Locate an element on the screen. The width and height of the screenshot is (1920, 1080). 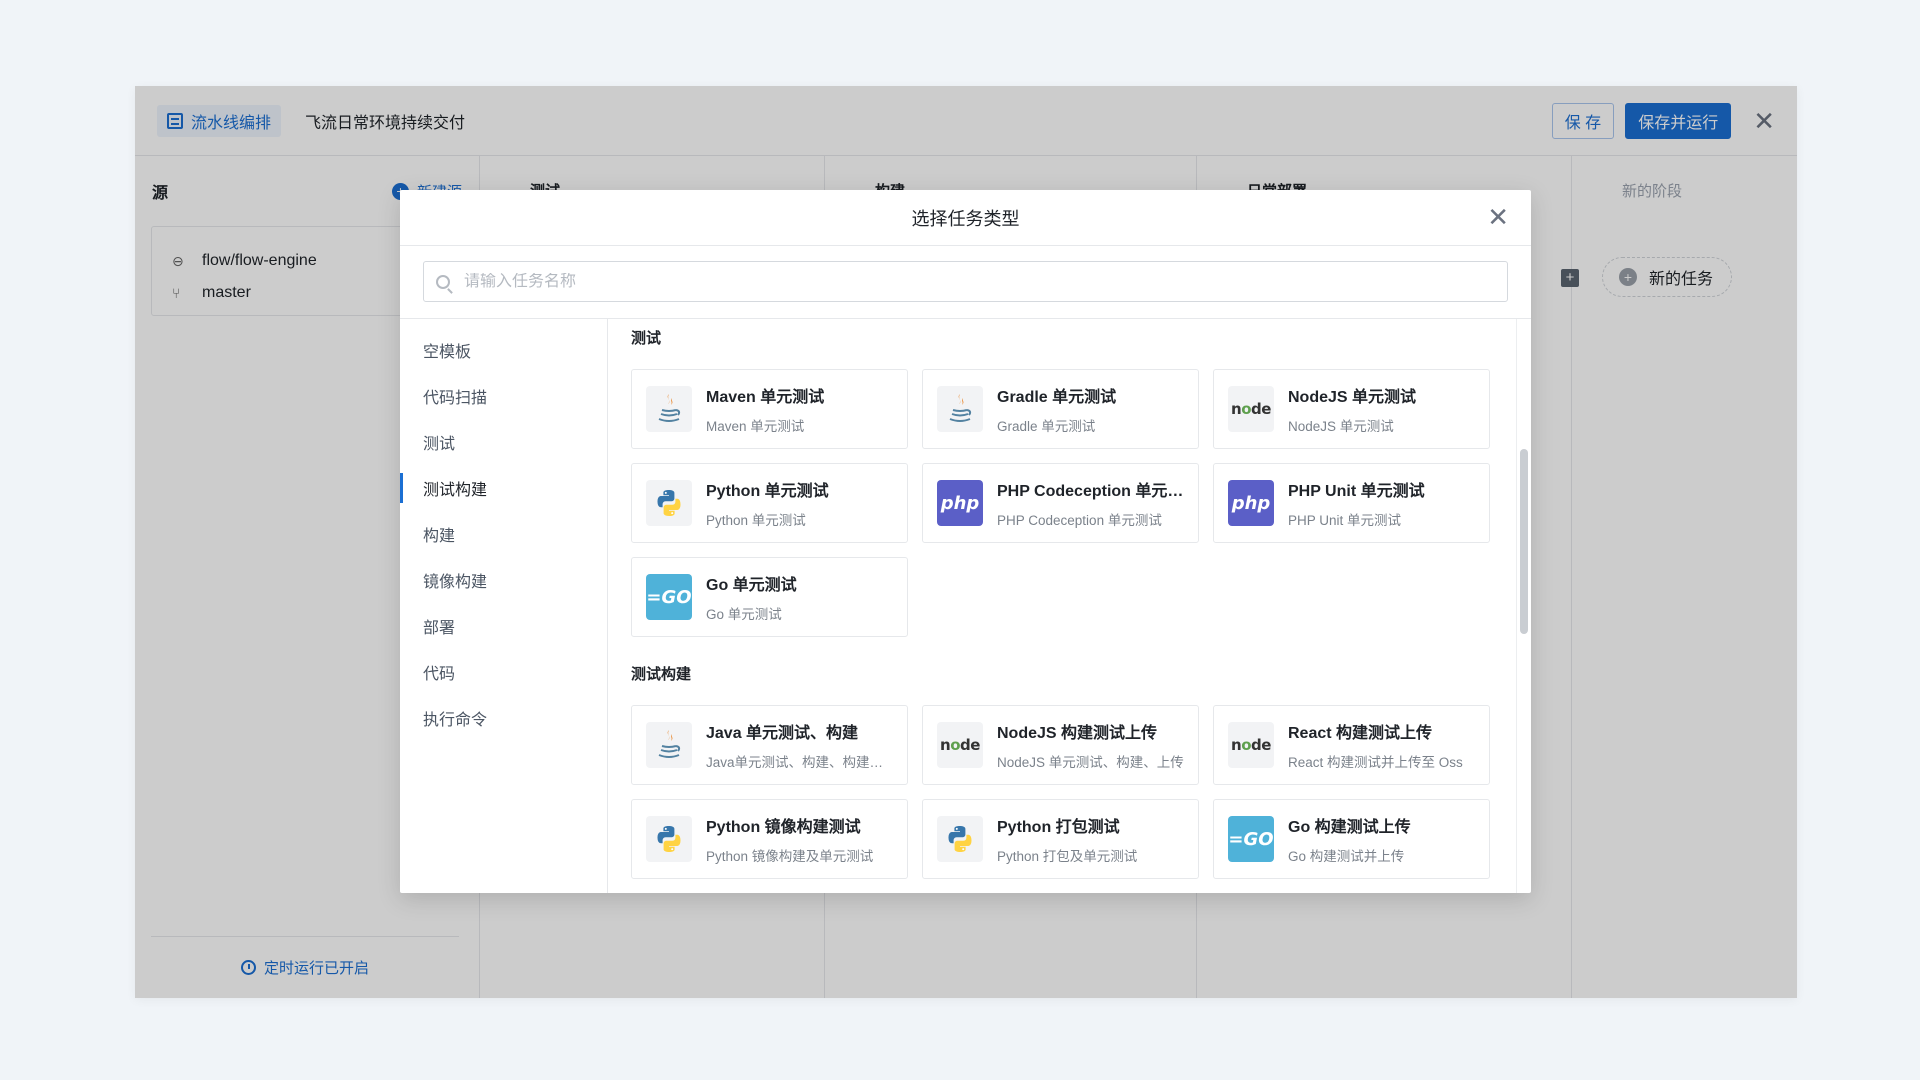
task-card-description: Python 单元测试 is located at coordinates (756, 520).